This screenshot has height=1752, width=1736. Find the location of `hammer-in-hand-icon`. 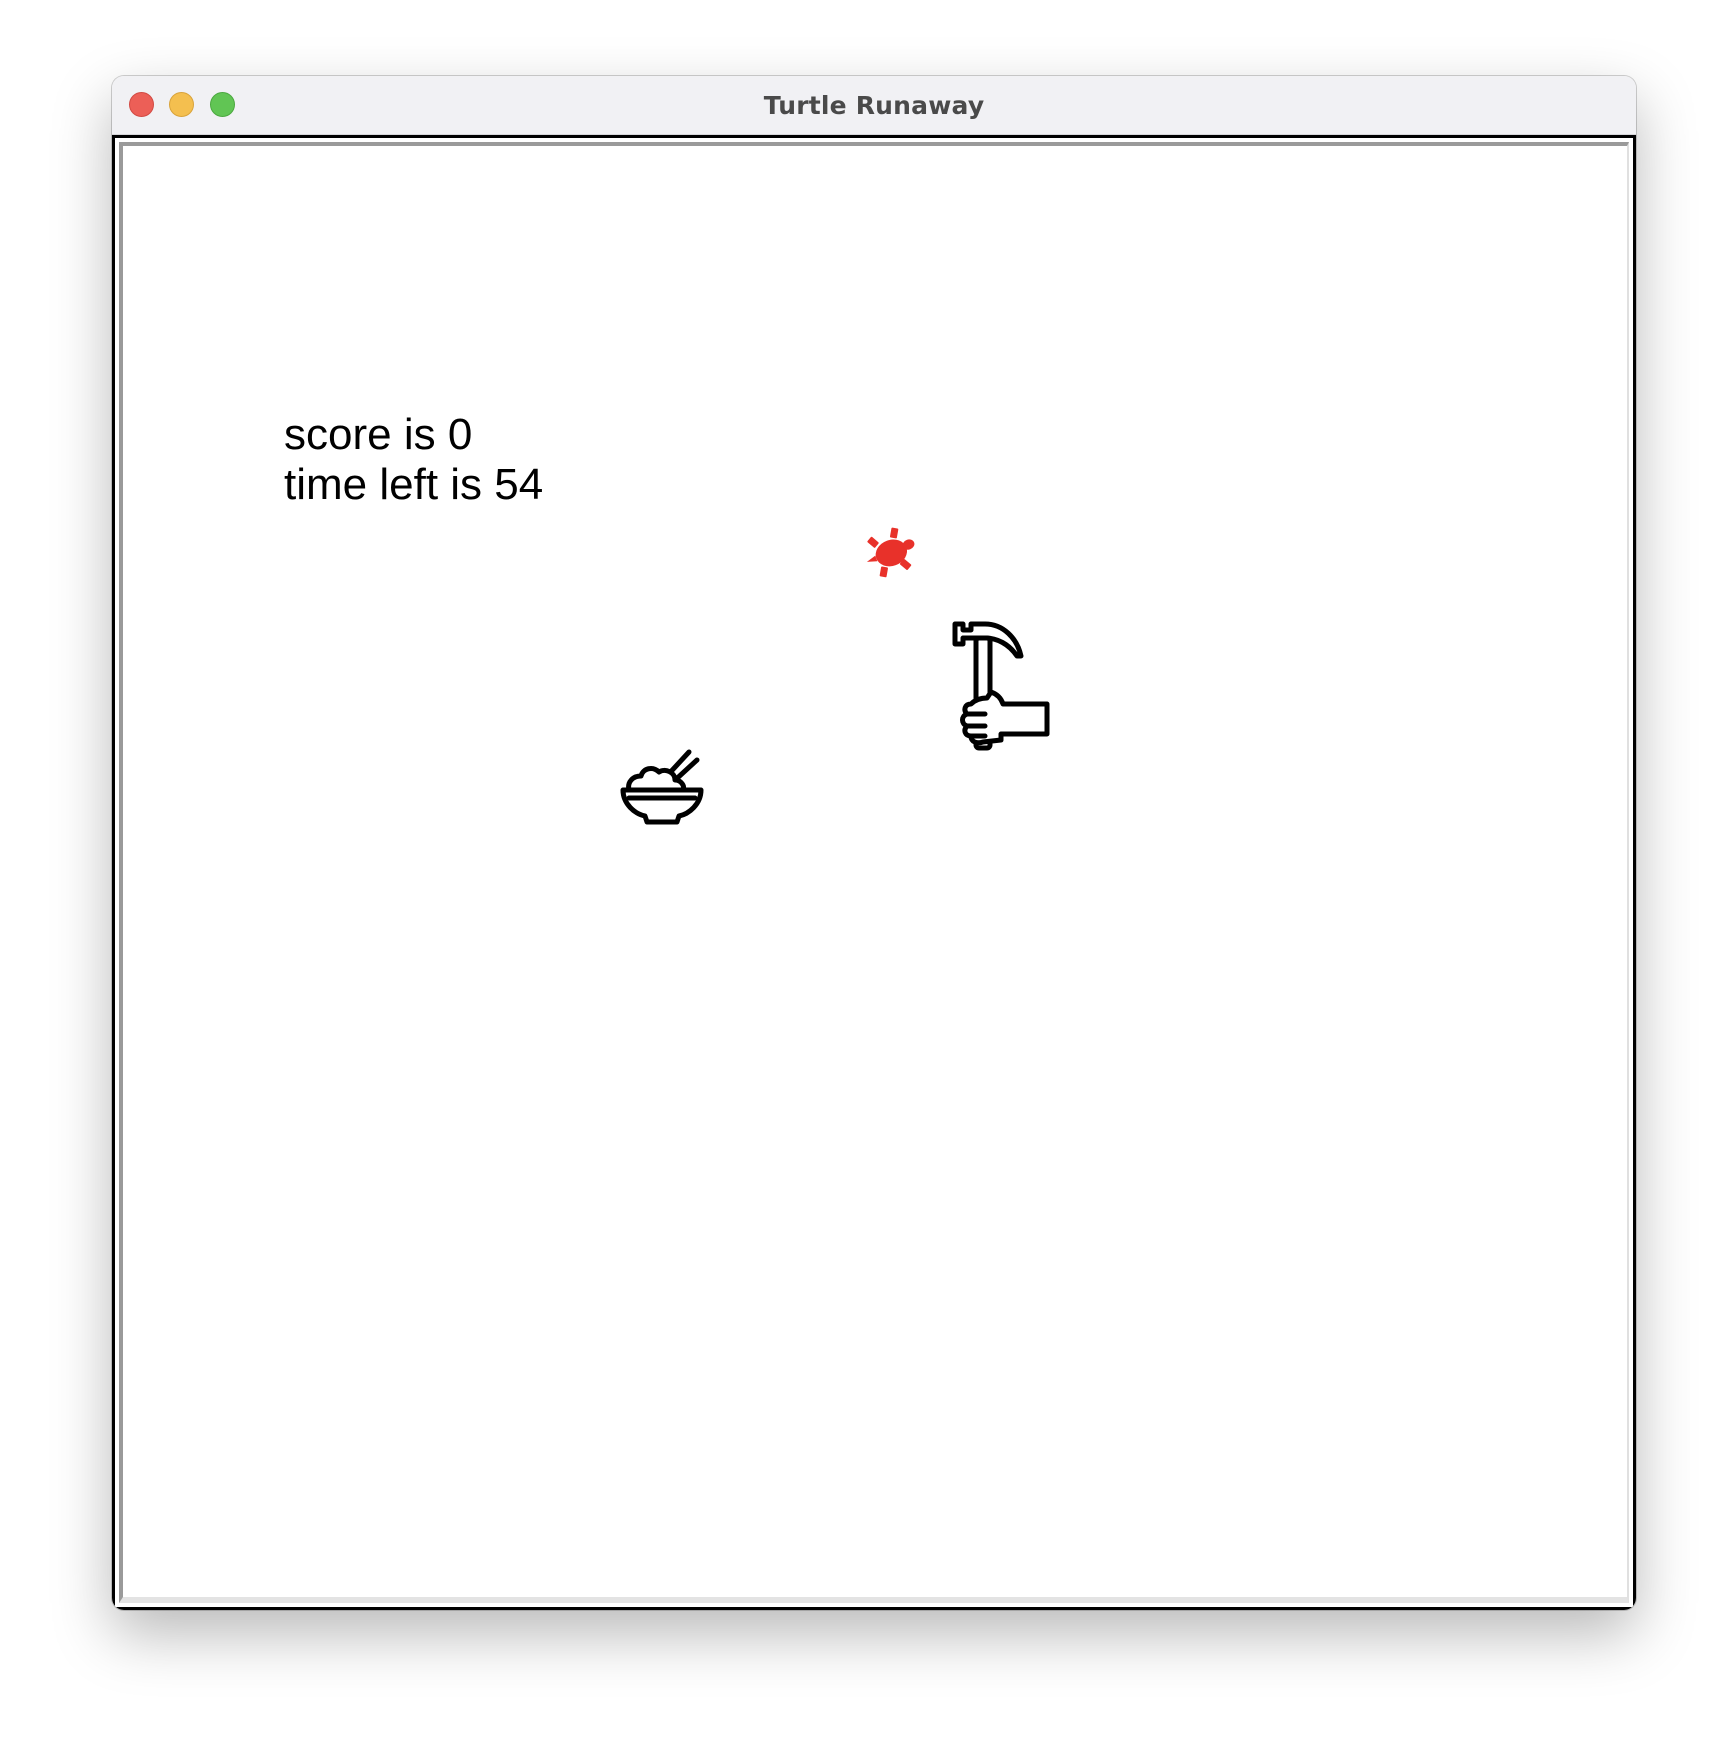

hammer-in-hand-icon is located at coordinates (1001, 686).